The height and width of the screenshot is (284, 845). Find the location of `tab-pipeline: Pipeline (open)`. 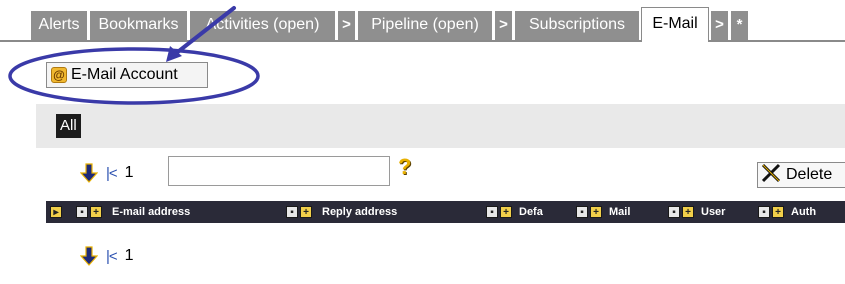

tab-pipeline: Pipeline (open) is located at coordinates (425, 25).